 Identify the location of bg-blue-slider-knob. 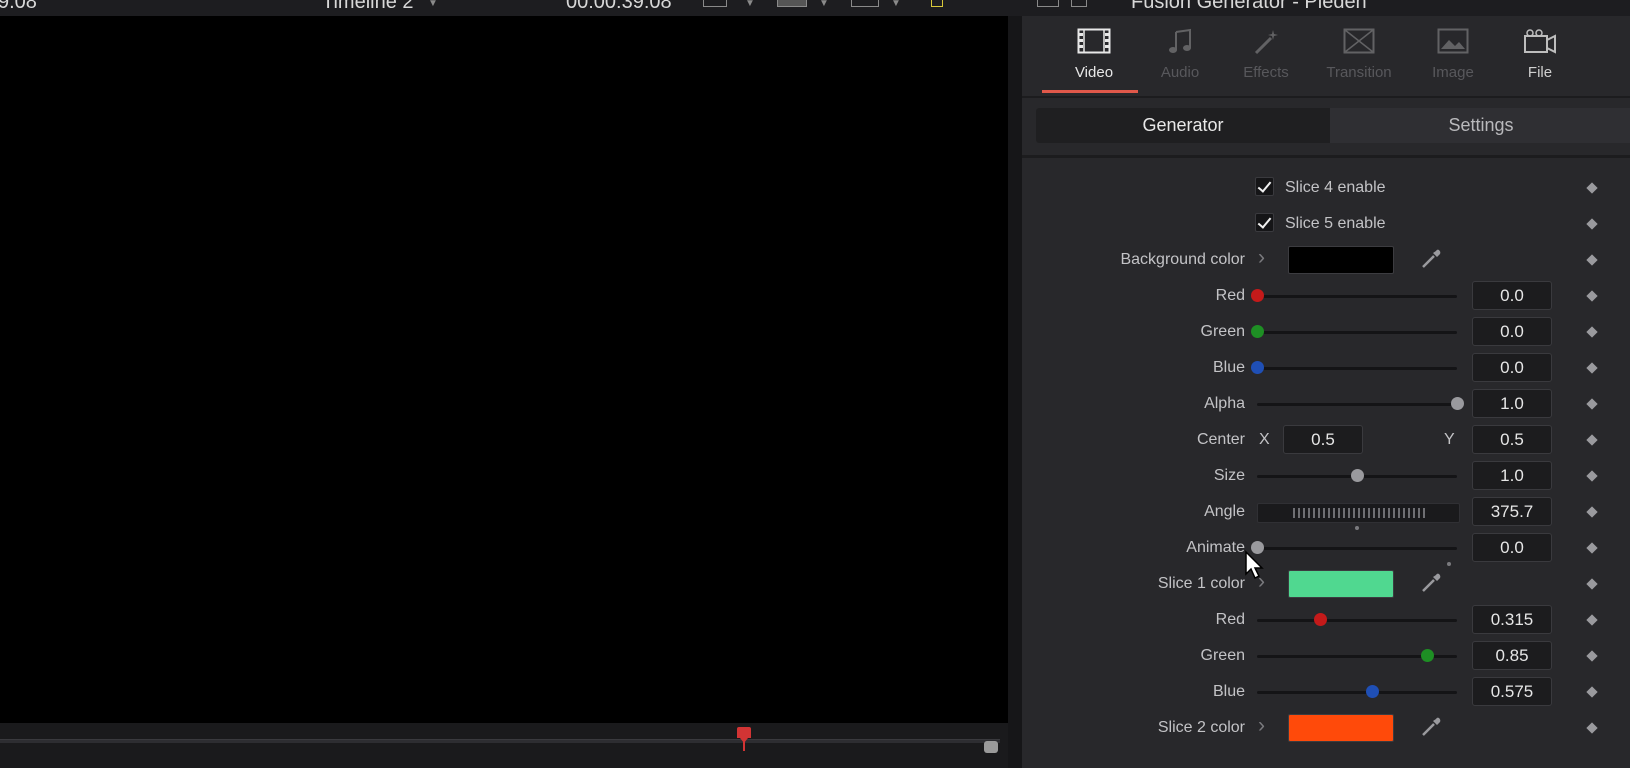
(1257, 367).